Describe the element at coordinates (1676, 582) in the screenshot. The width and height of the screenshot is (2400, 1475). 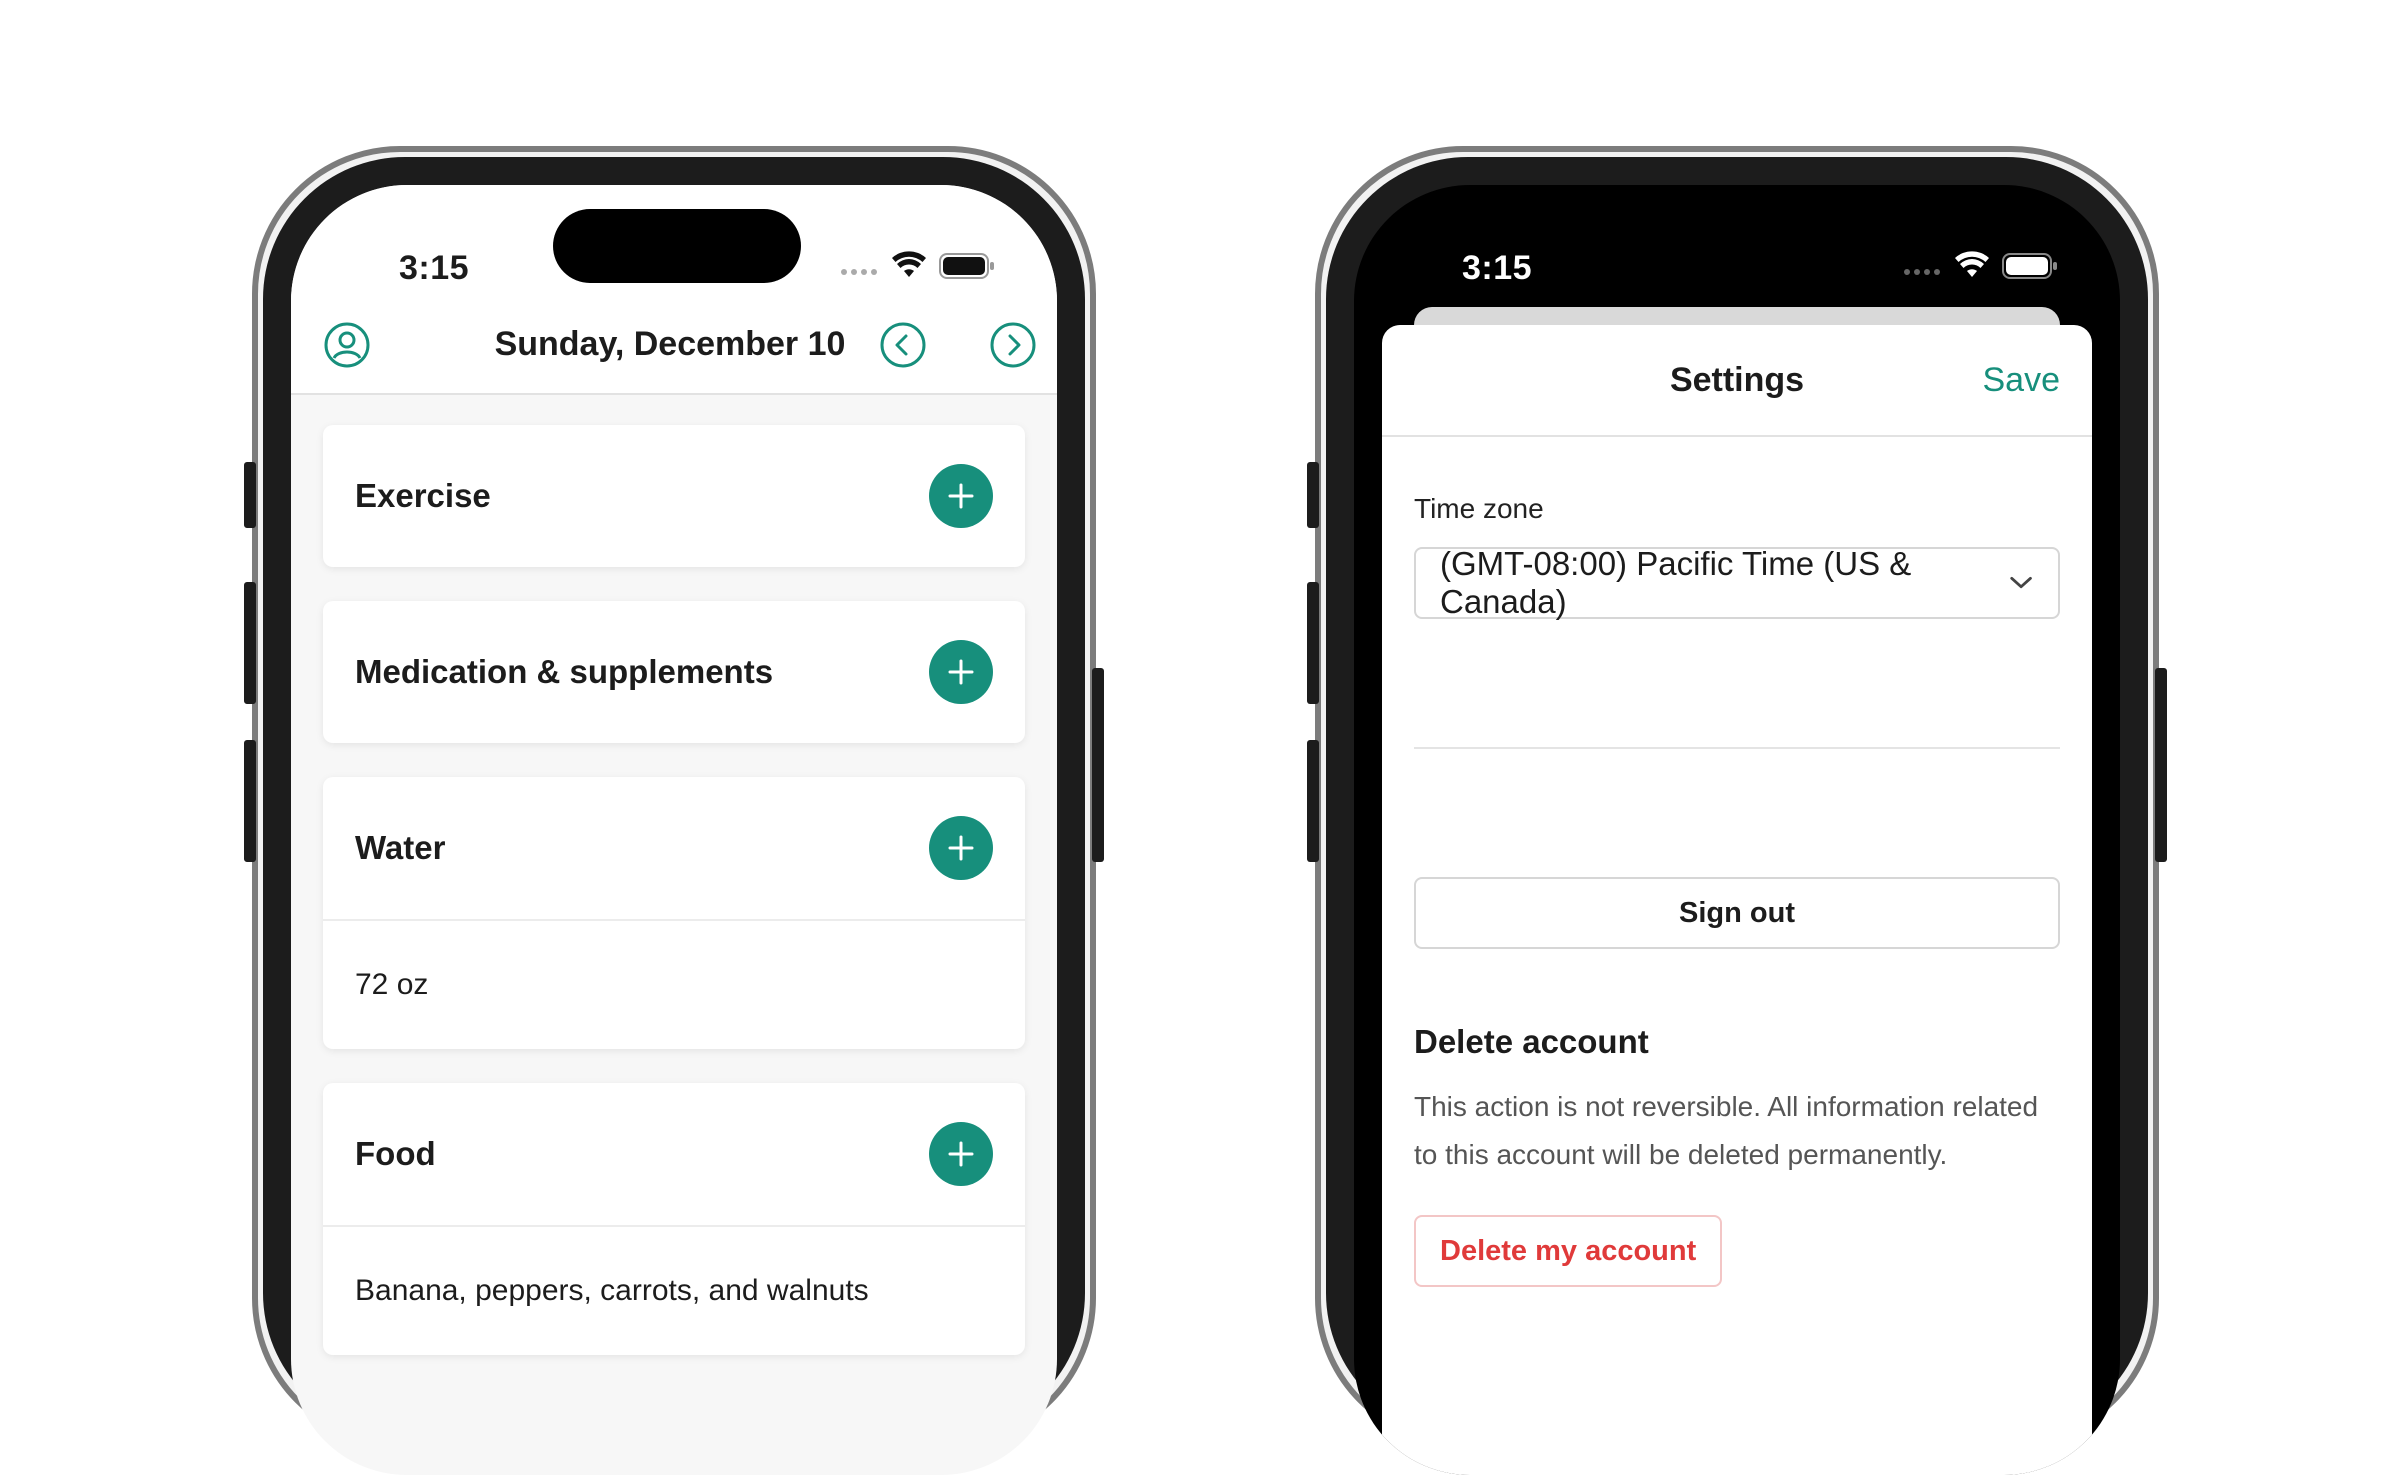
I see `time-zone-value: (GMT-08:00) Pacific Time (US & Canada)` at that location.